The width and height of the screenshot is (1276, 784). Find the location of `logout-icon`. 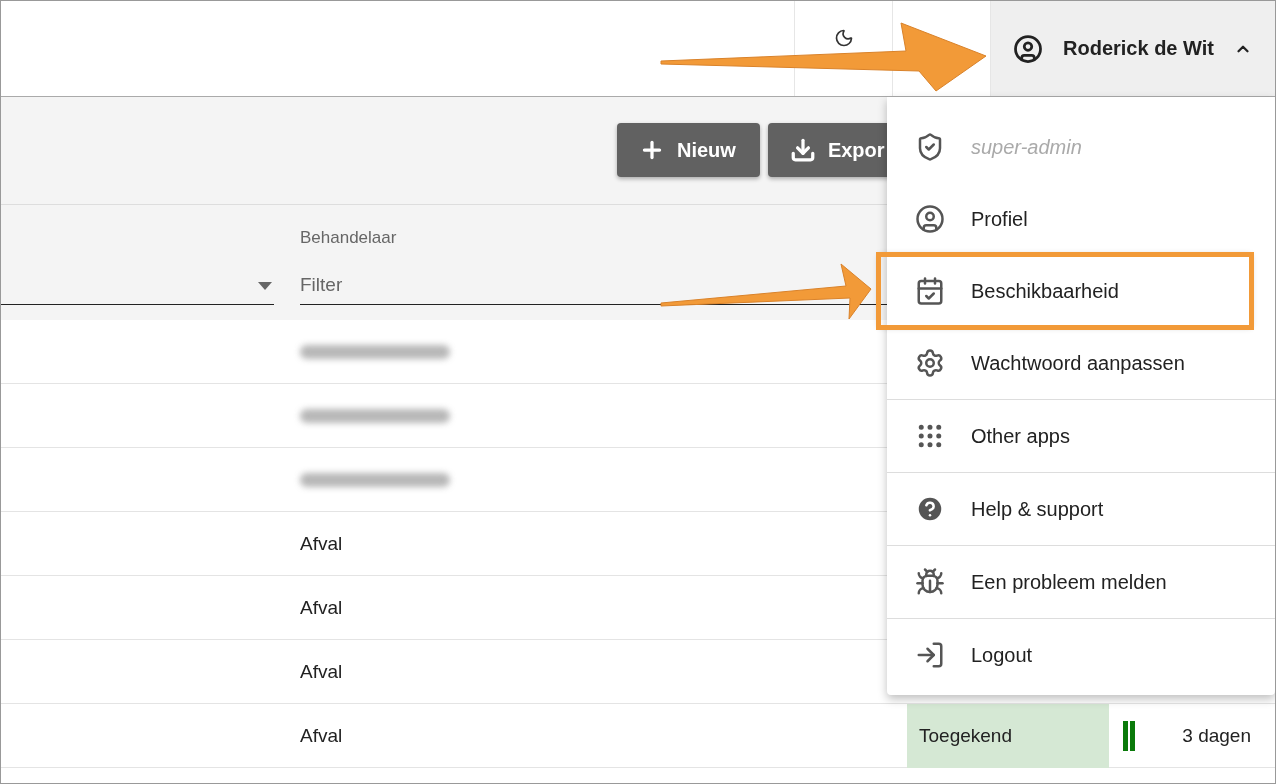

logout-icon is located at coordinates (930, 655).